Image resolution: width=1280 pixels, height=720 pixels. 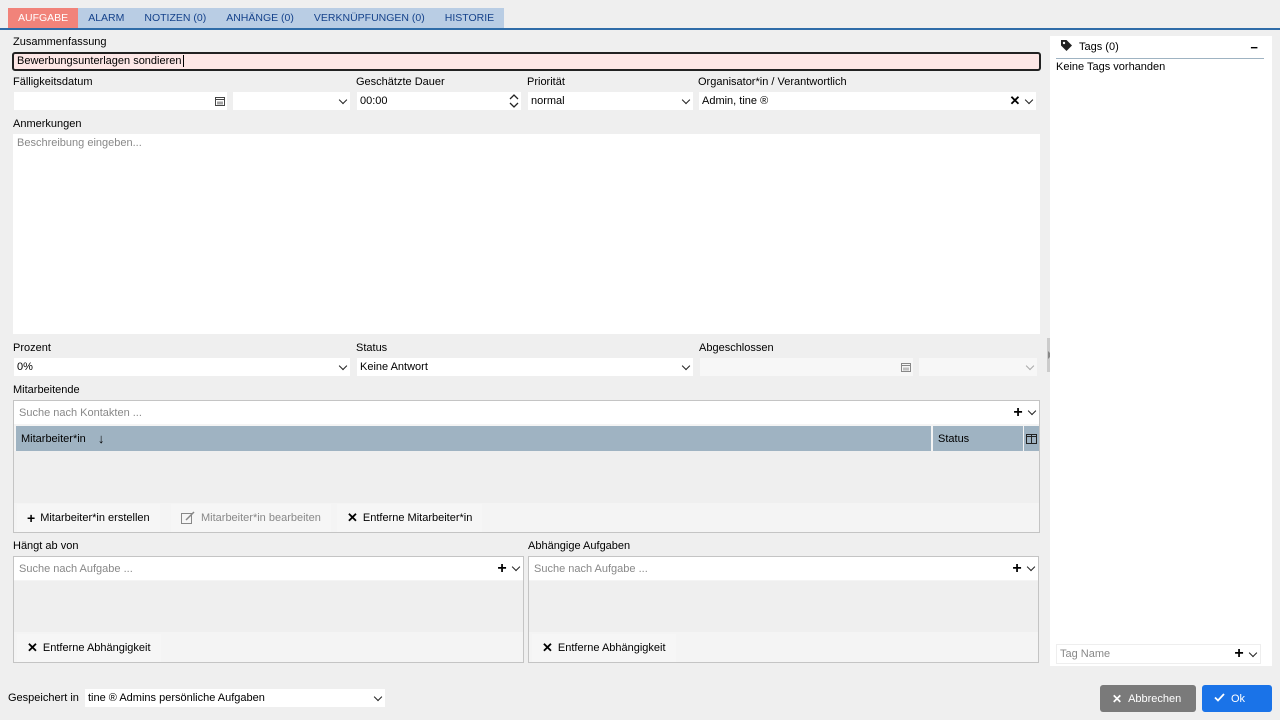 What do you see at coordinates (291, 101) in the screenshot?
I see `due-time-select` at bounding box center [291, 101].